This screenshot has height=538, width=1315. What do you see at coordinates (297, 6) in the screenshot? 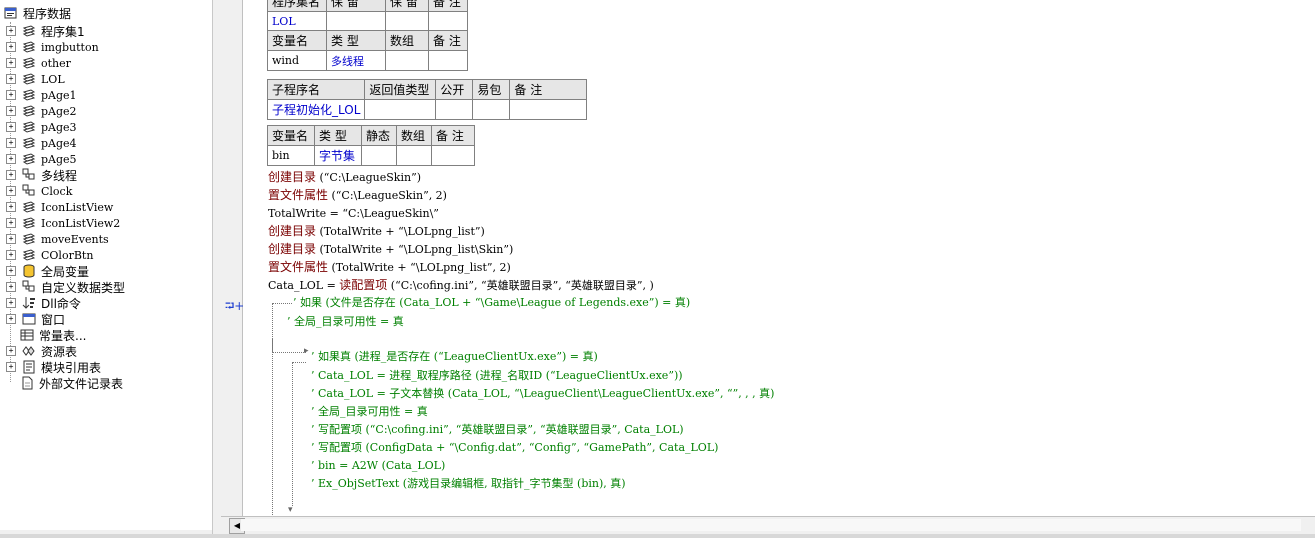
I see `col-header: 程序集名` at bounding box center [297, 6].